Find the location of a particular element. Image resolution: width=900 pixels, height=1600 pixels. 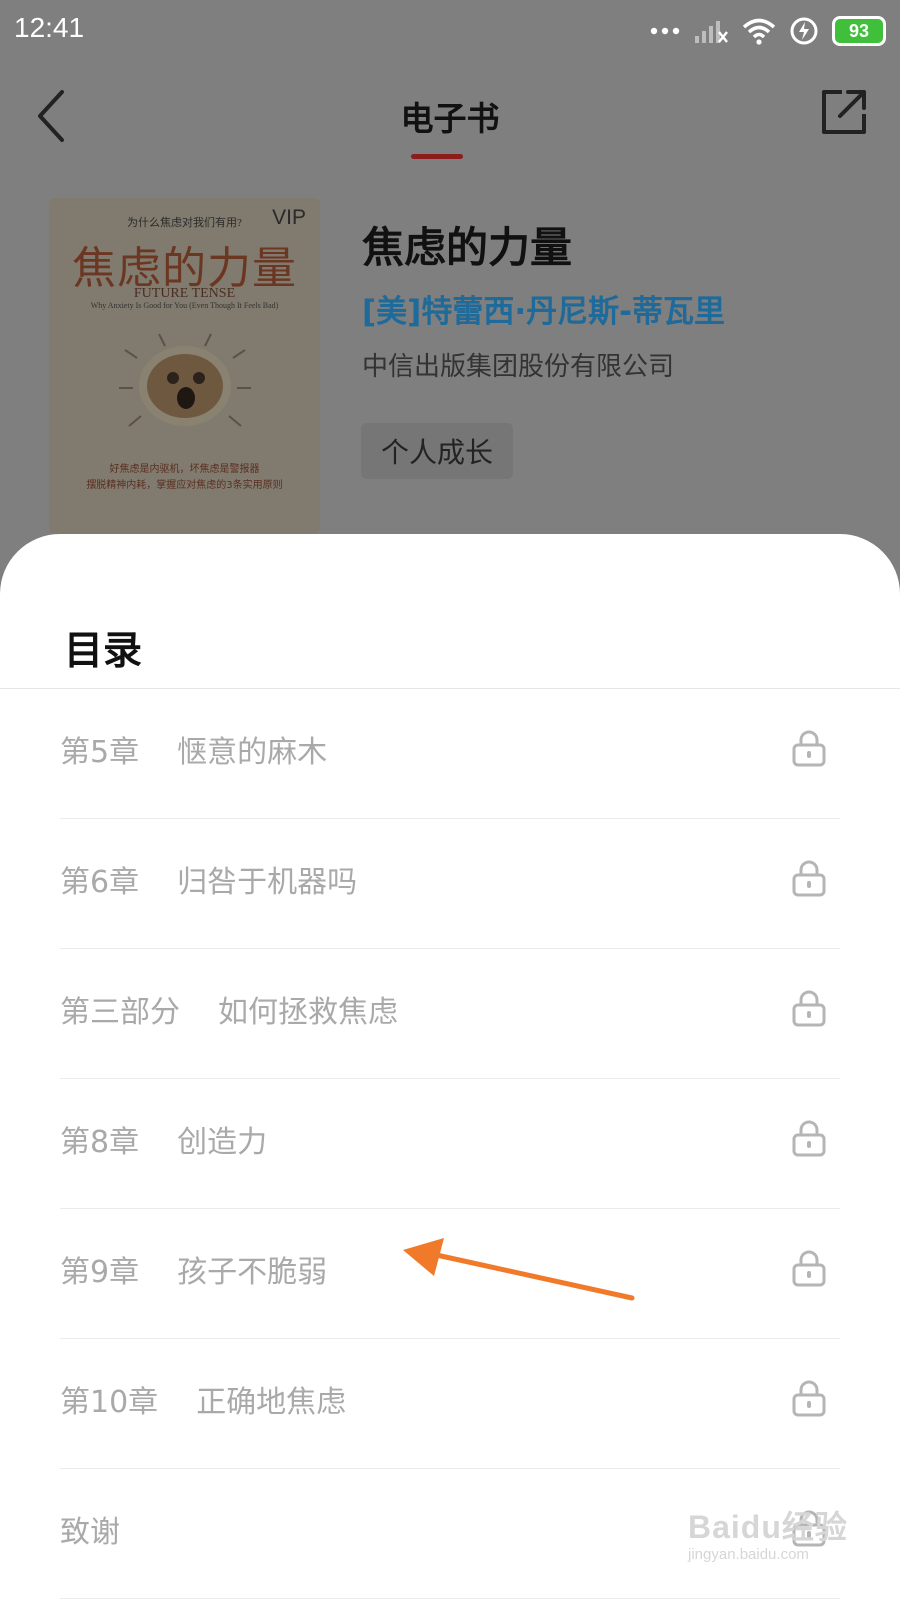

cover-subtitle: 为什么焦虑对我们有用? is located at coordinates (184, 223).